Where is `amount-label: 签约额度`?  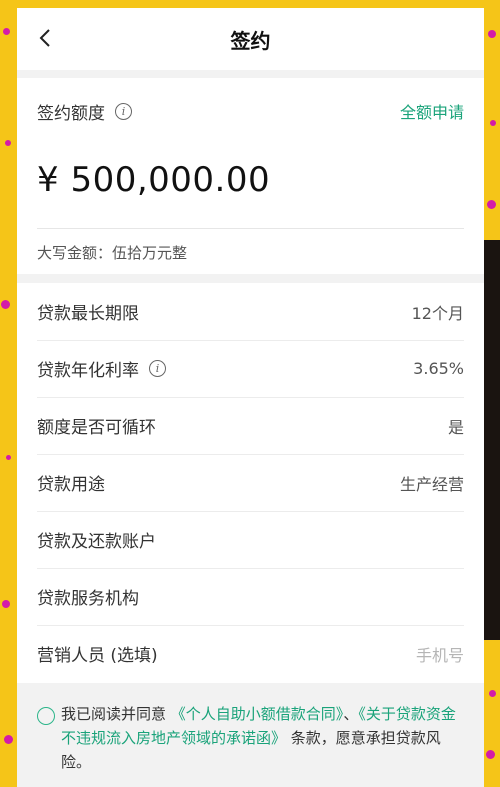
amount-label: 签约额度 is located at coordinates (71, 113).